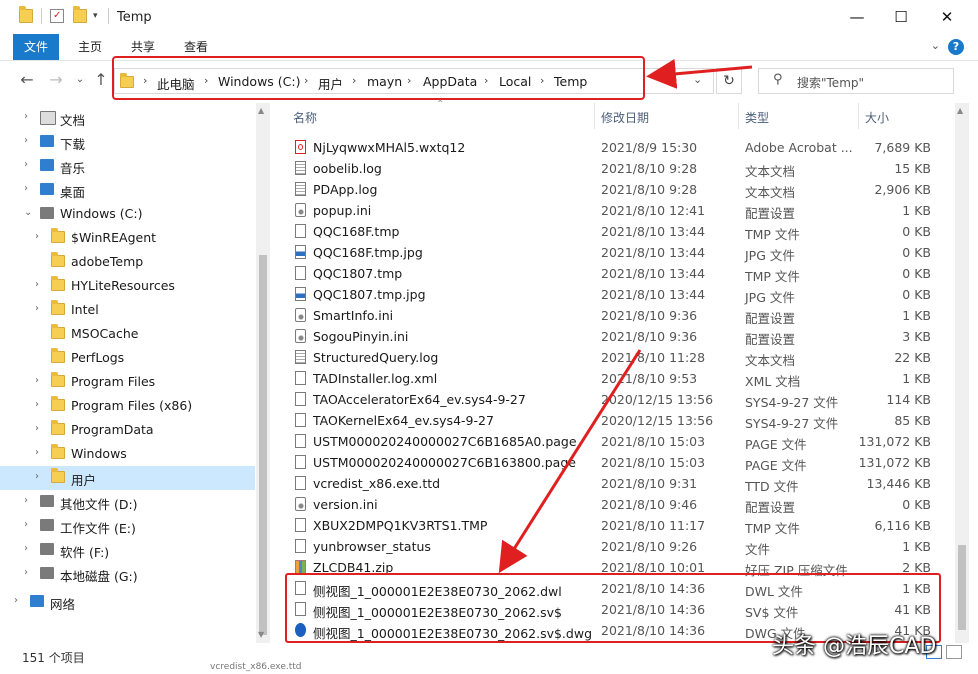 Image resolution: width=978 pixels, height=674 pixels. I want to click on sidebar-item: › 音乐, so click(127, 166).